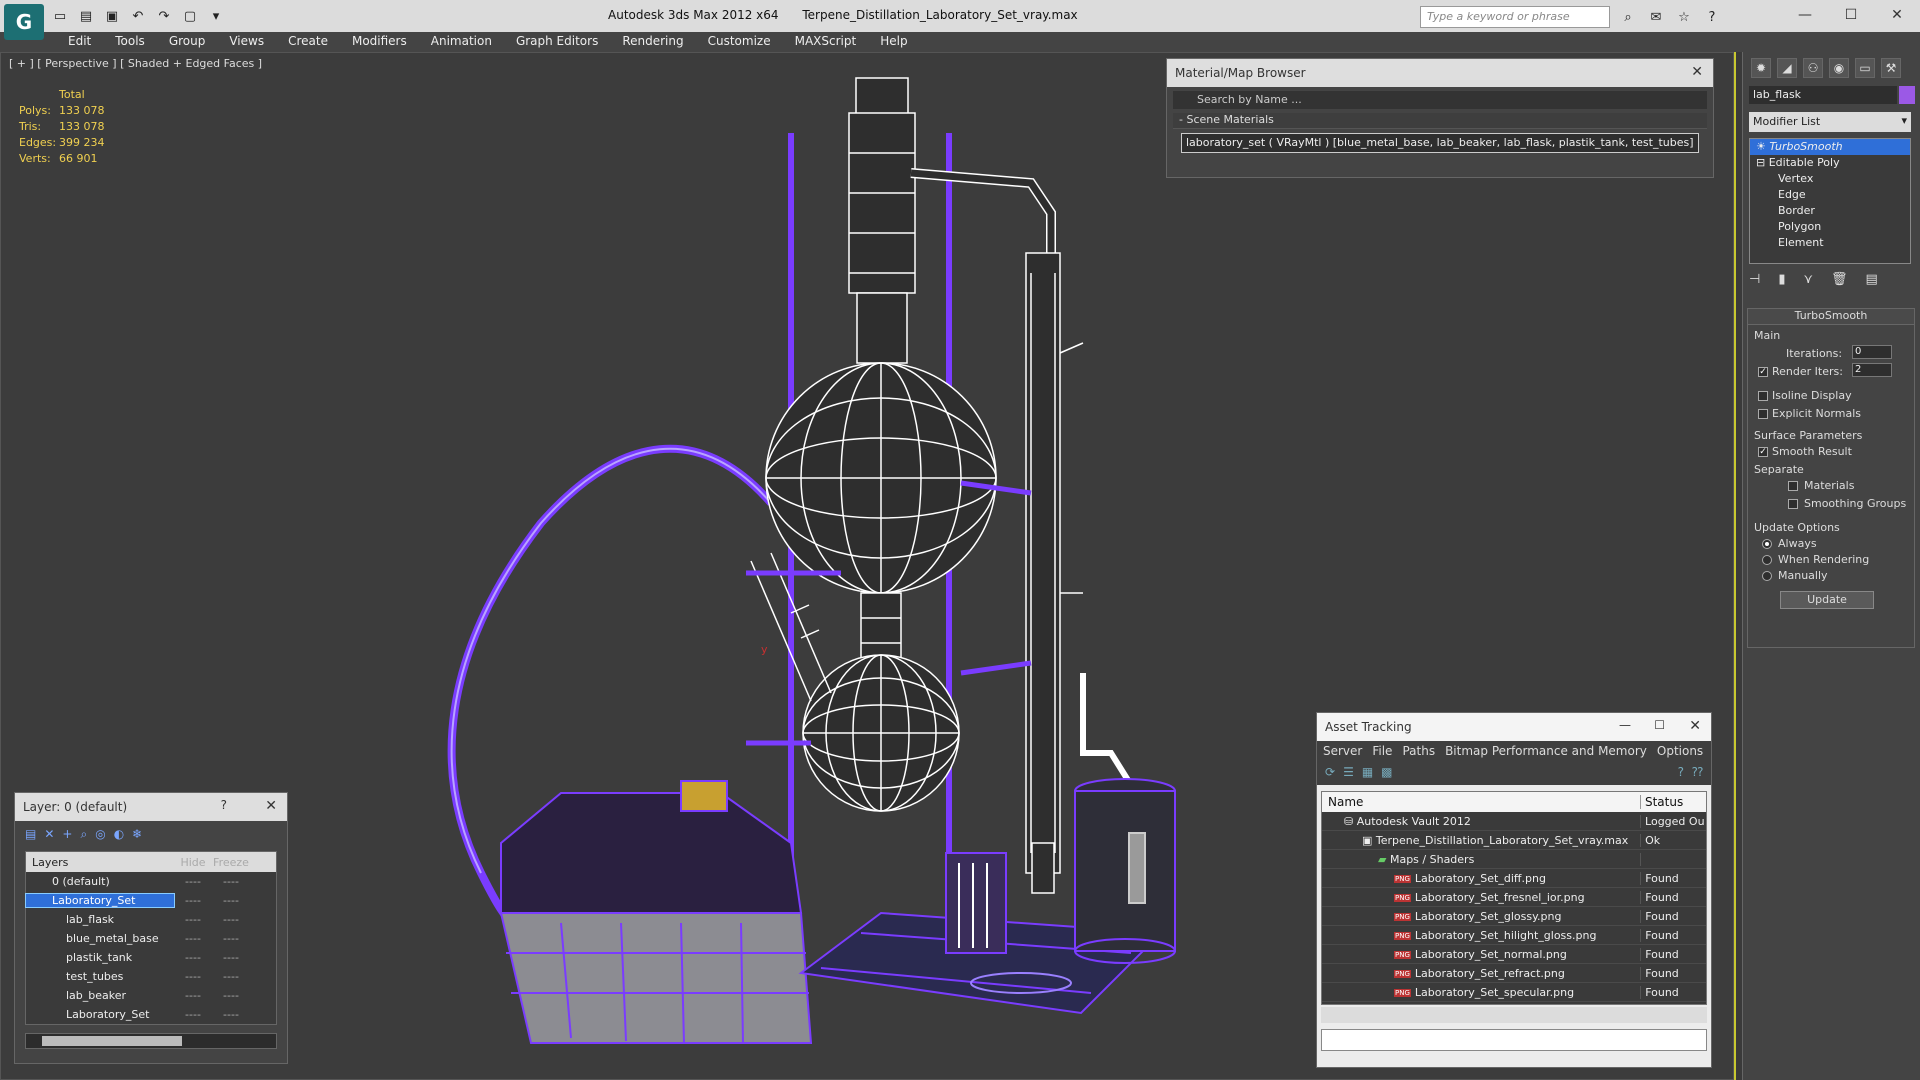  I want to click on stack-item-turbosmooth: ☀ TurboSmooth, so click(1830, 147).